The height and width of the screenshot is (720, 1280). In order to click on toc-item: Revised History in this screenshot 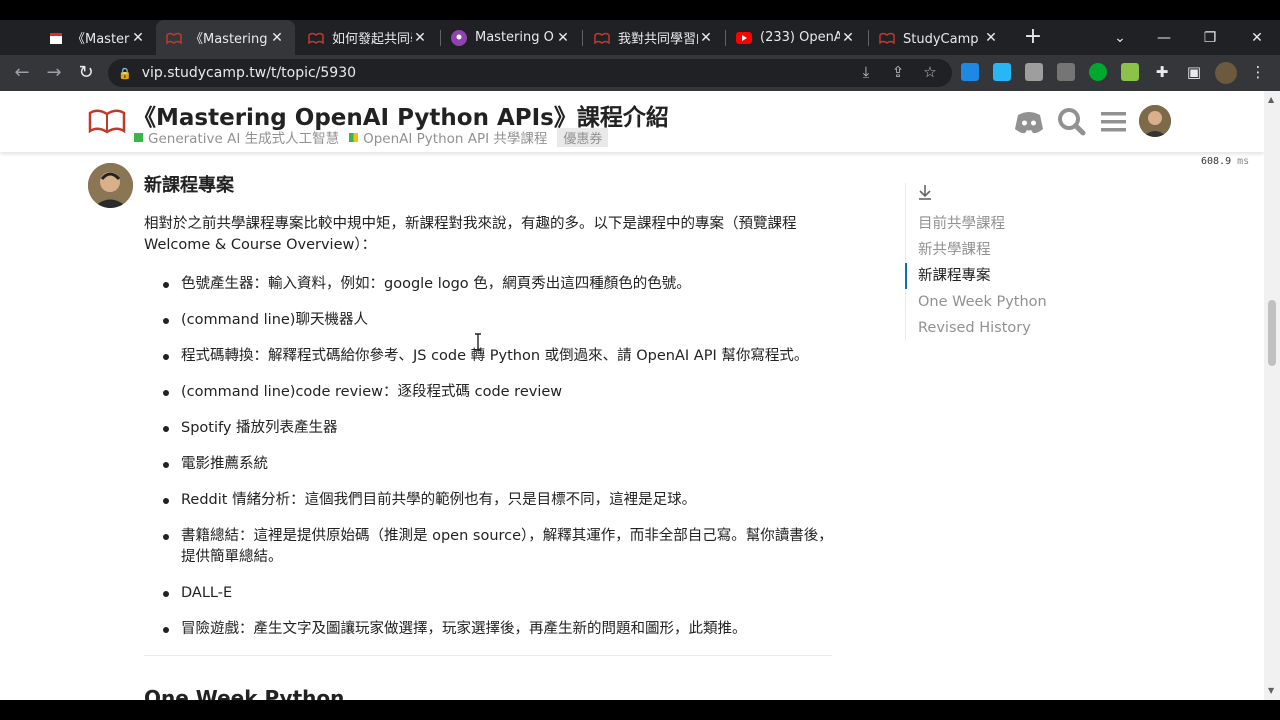, I will do `click(1005, 328)`.